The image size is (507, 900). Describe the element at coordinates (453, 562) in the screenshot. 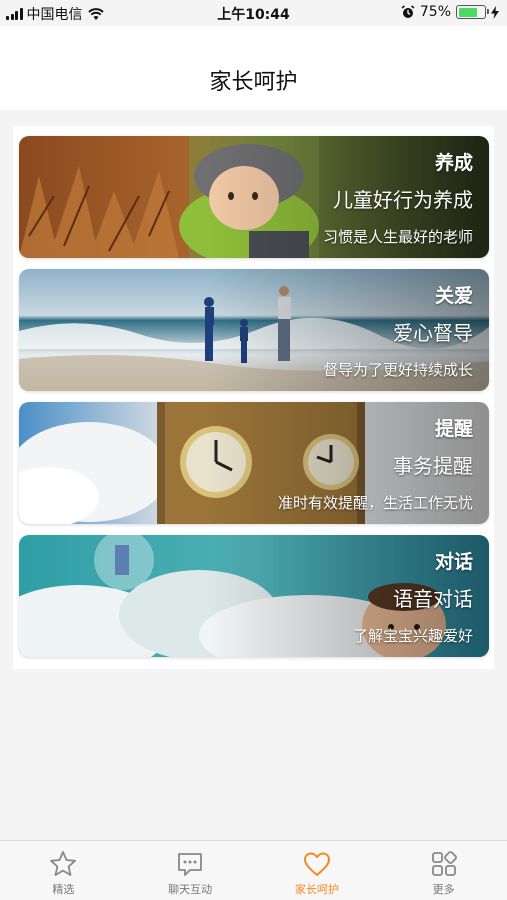

I see `card-title: 对话` at that location.